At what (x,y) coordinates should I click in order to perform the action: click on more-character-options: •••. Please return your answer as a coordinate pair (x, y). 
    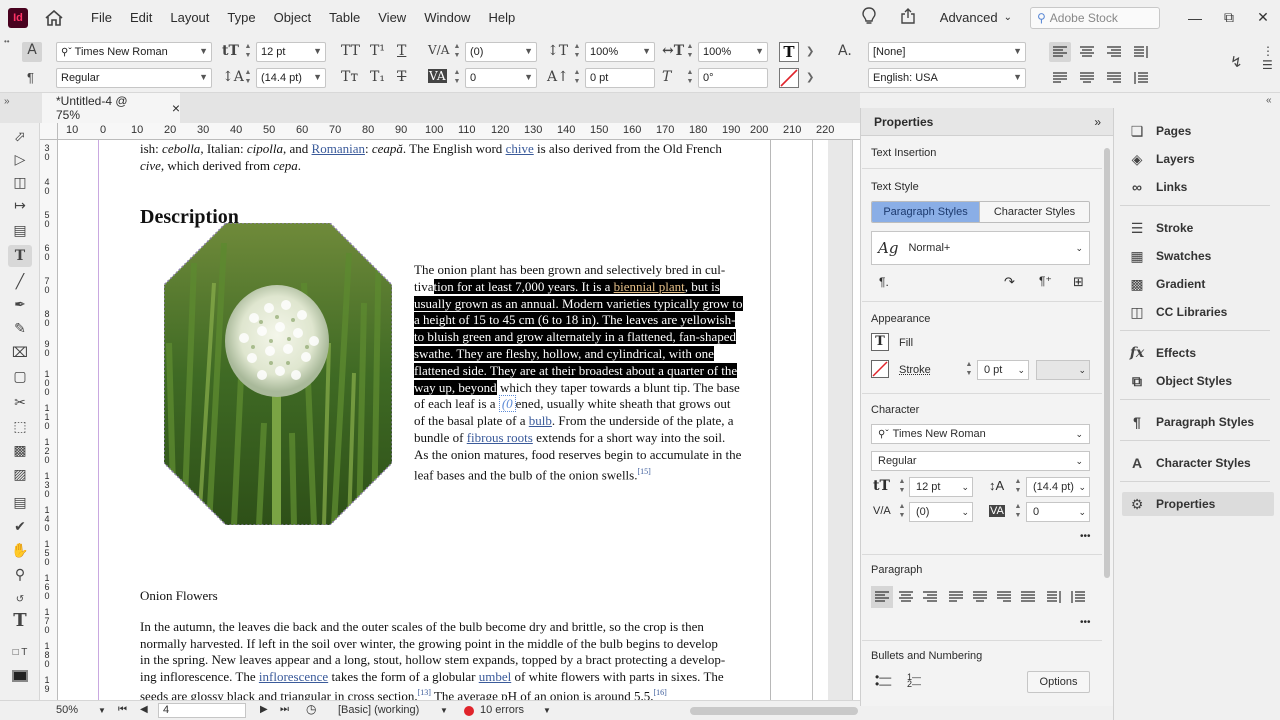
    Looking at the image, I should click on (1085, 536).